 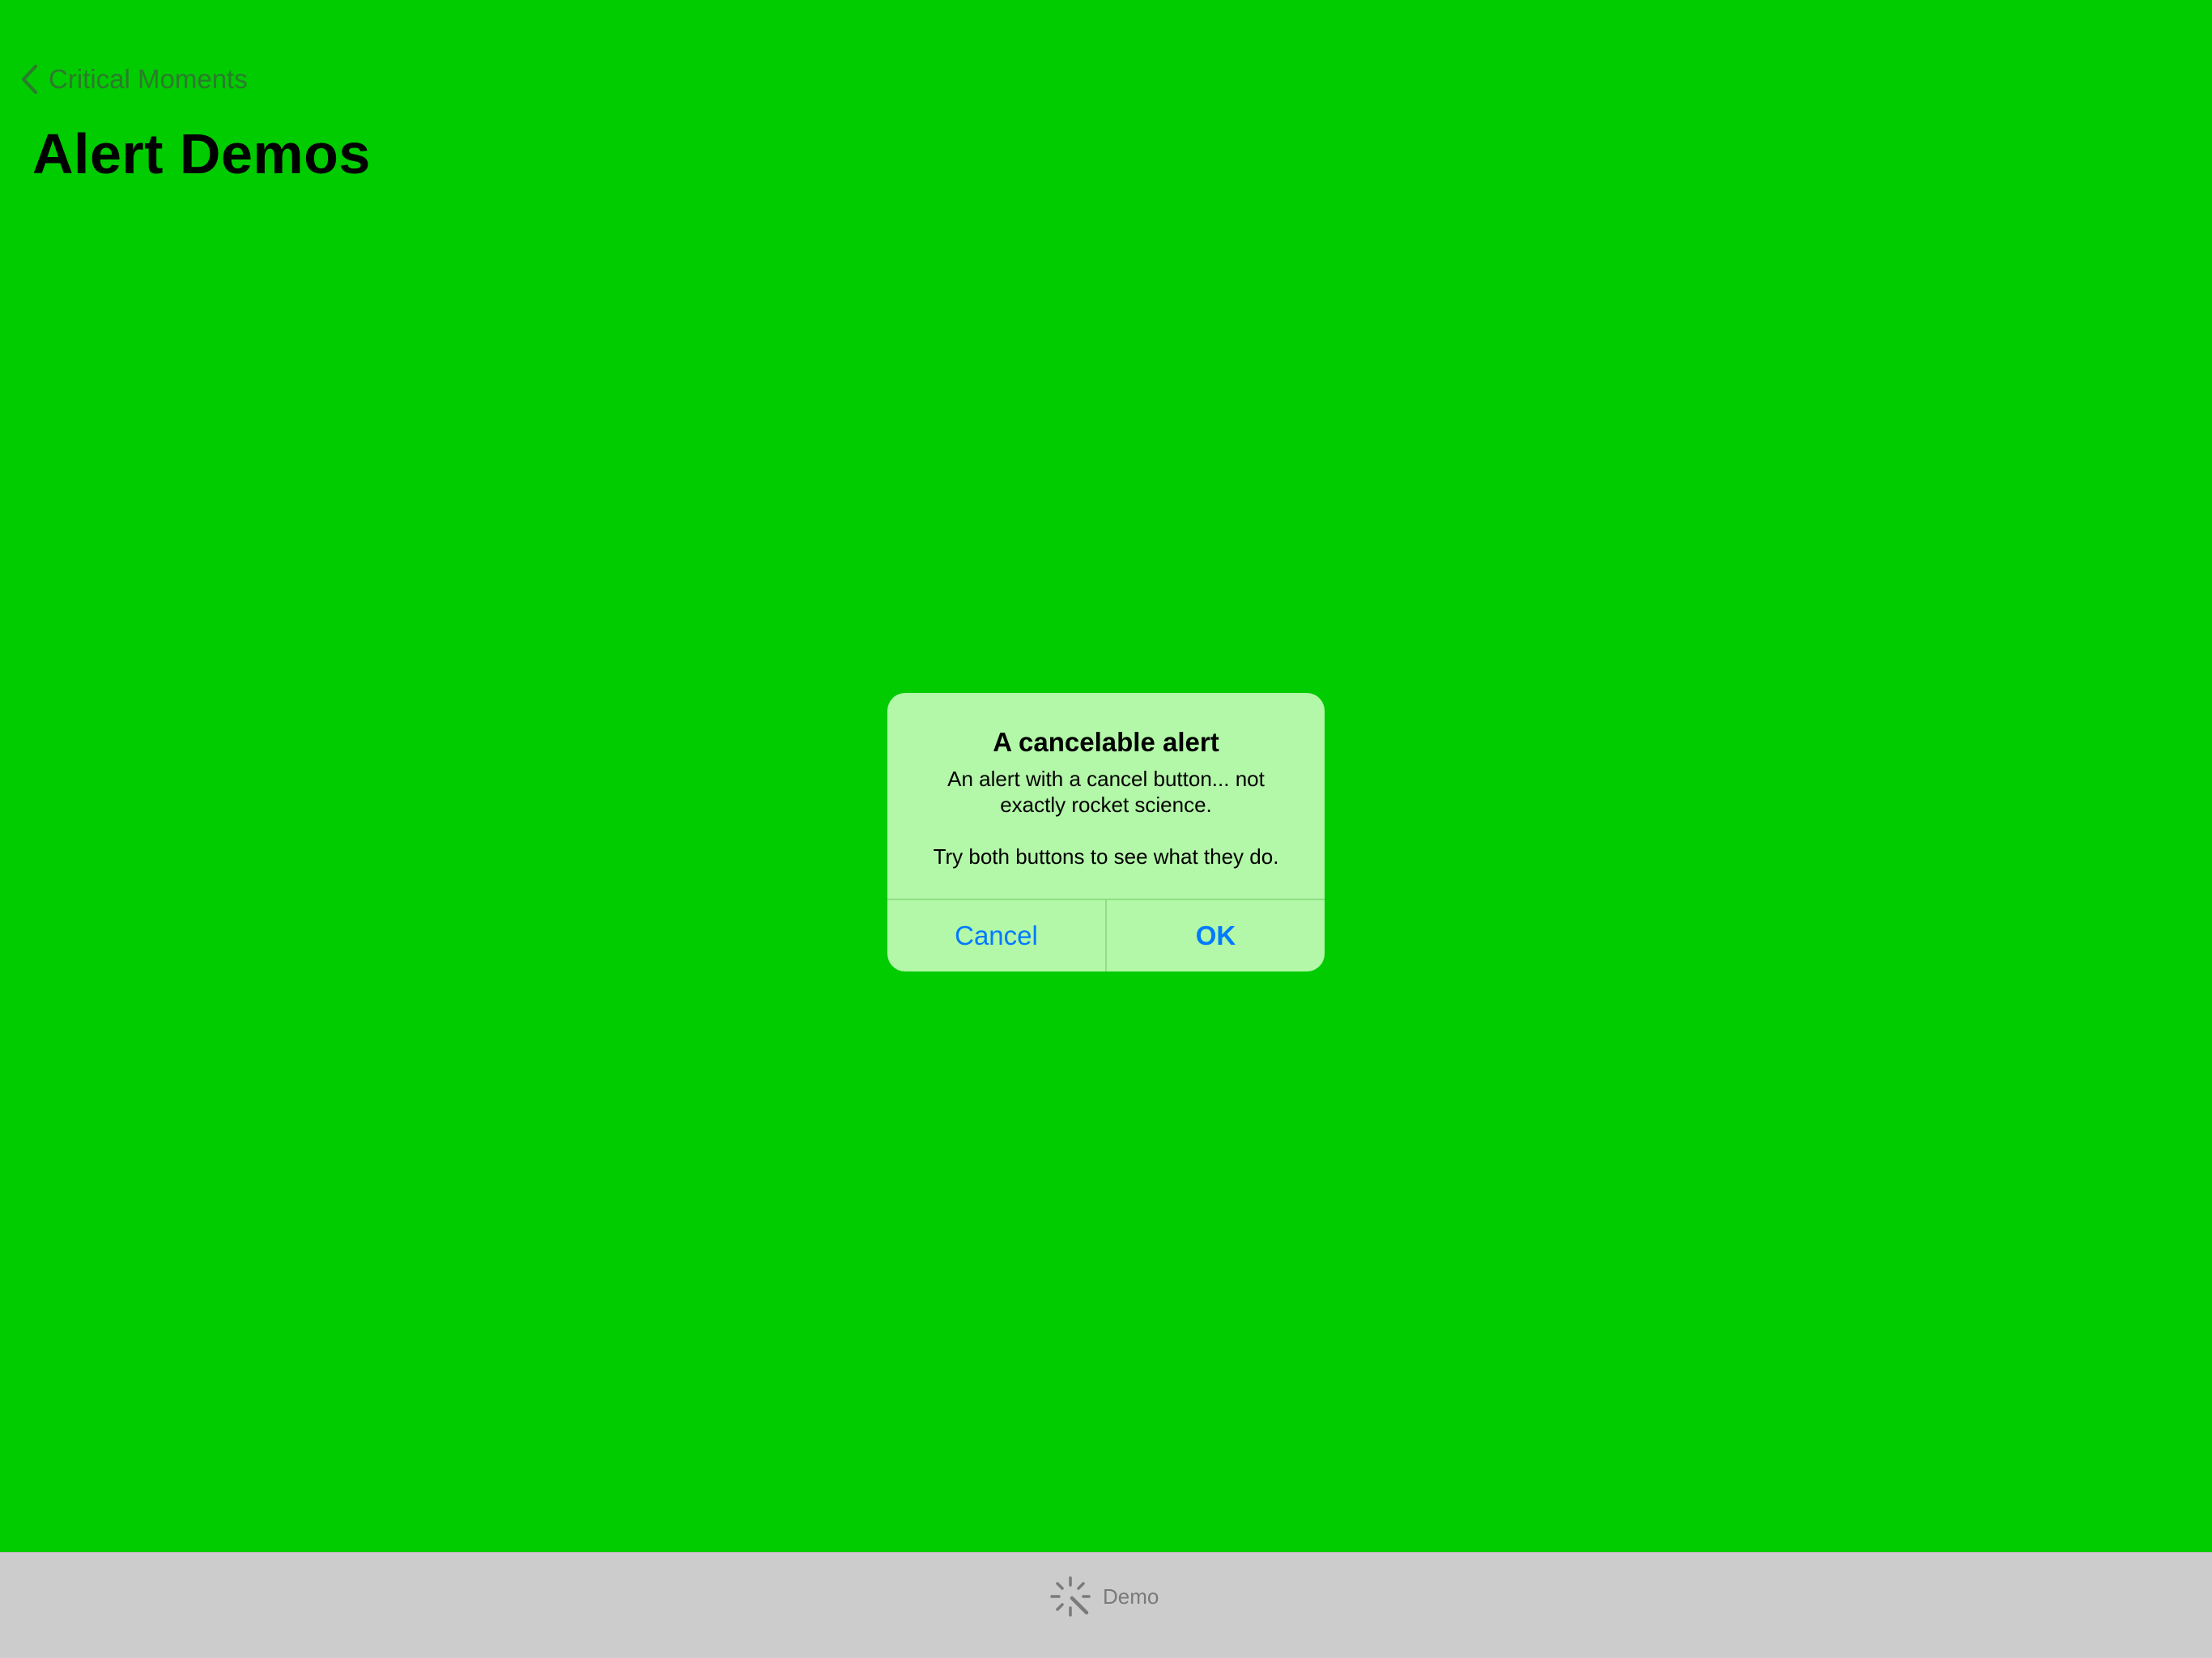 I want to click on chevron-left-icon, so click(x=29, y=79).